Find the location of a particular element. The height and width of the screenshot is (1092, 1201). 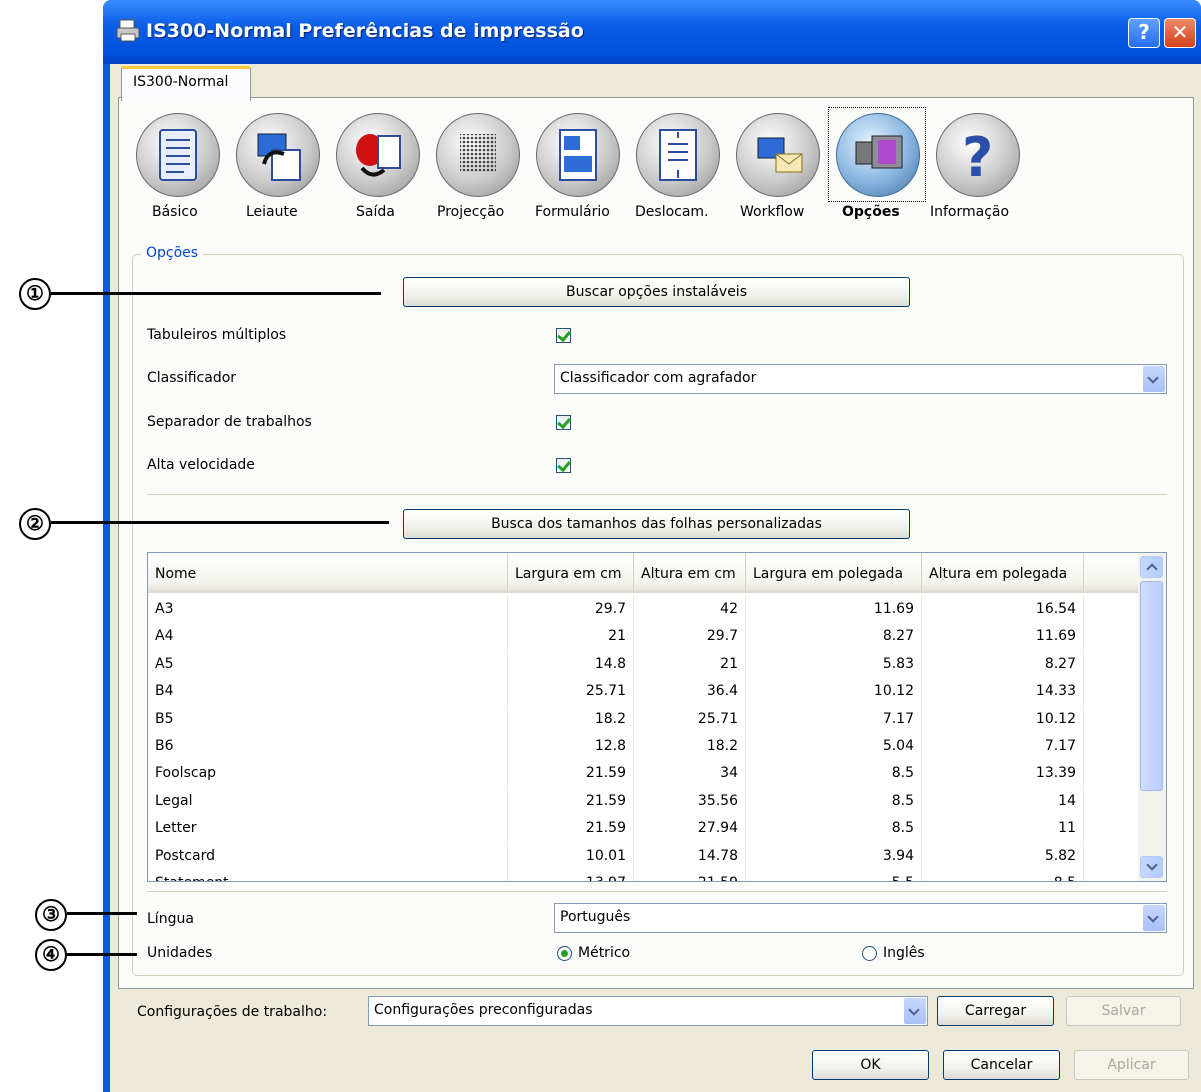

table-row: Postcard 10.01 14.78 3.94 5.82 is located at coordinates (644, 855).